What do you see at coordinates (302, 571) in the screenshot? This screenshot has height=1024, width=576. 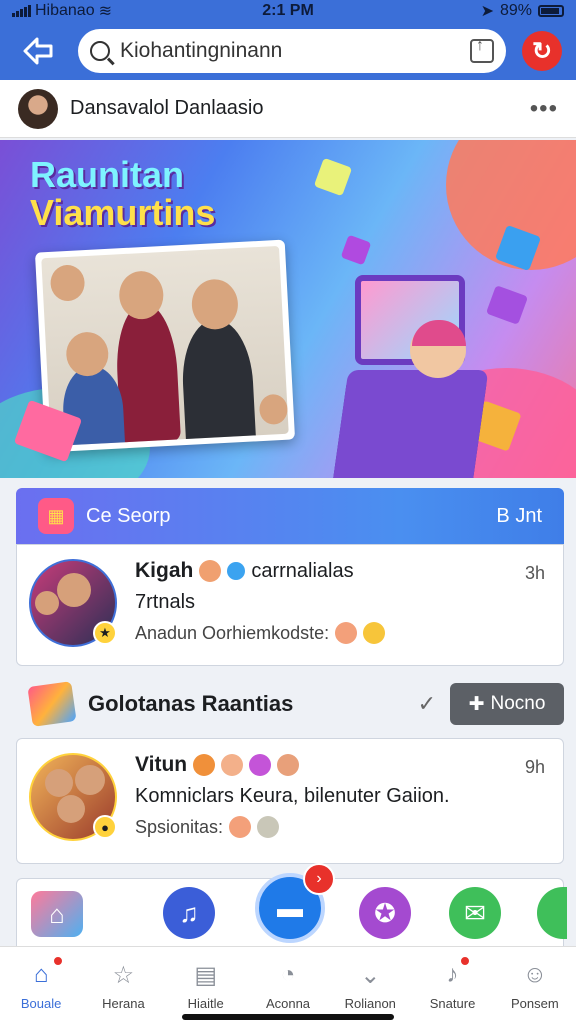 I see `post-tag: carrnalialas` at bounding box center [302, 571].